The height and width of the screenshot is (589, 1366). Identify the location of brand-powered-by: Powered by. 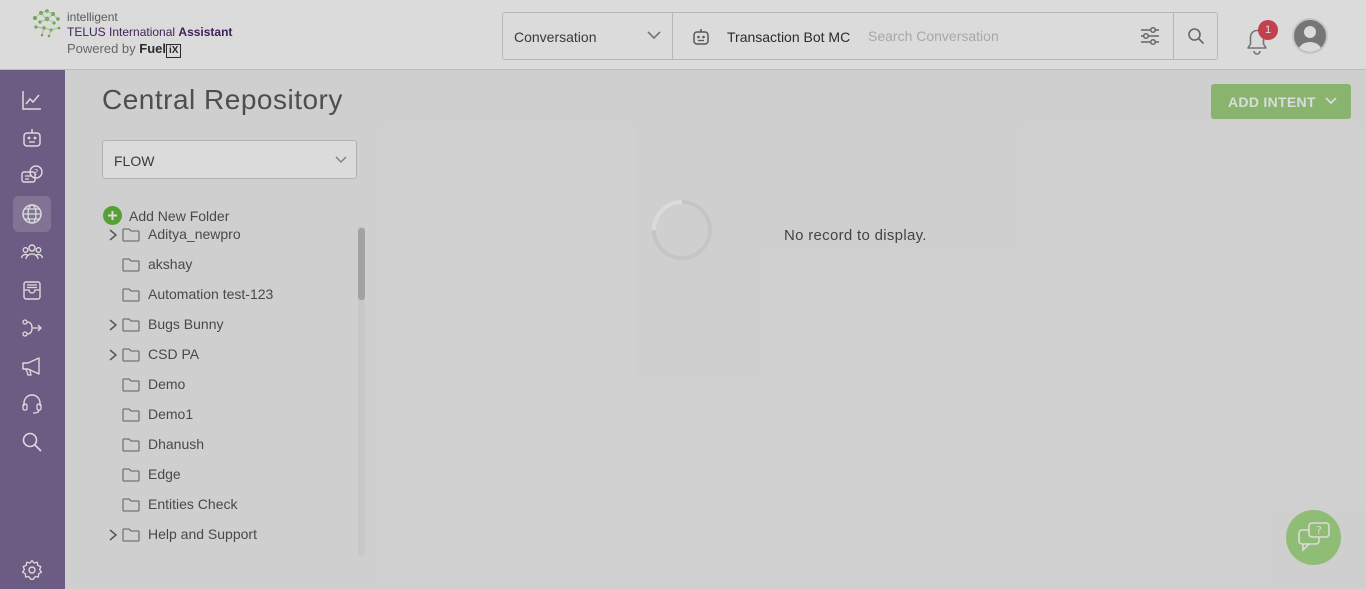
(101, 48).